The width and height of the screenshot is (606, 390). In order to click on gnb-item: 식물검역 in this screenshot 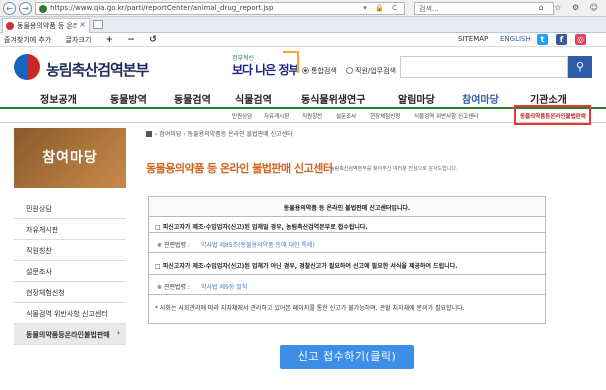, I will do `click(253, 98)`.